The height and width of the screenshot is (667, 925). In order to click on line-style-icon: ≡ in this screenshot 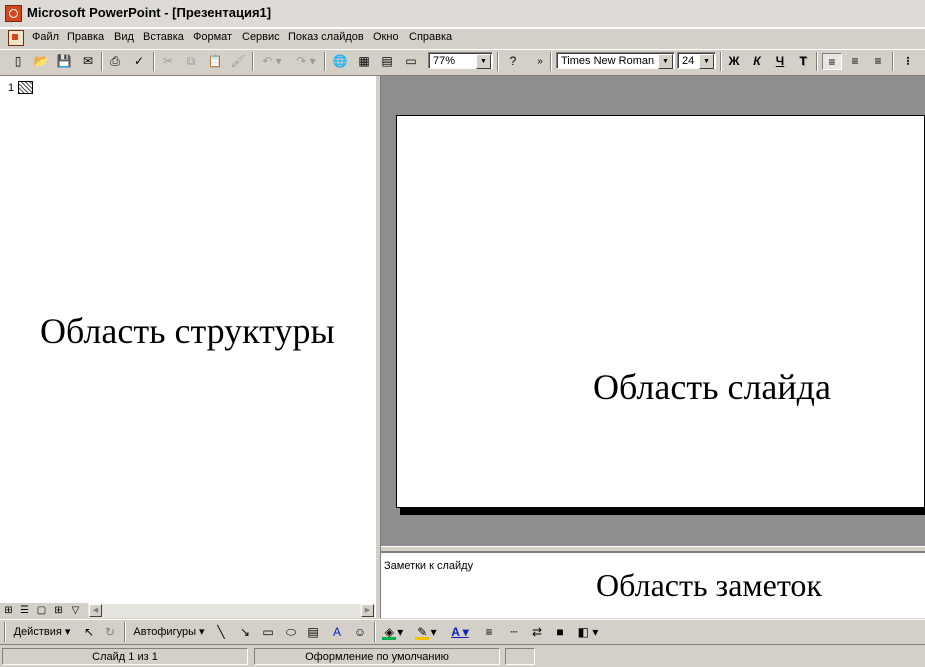, I will do `click(489, 632)`.